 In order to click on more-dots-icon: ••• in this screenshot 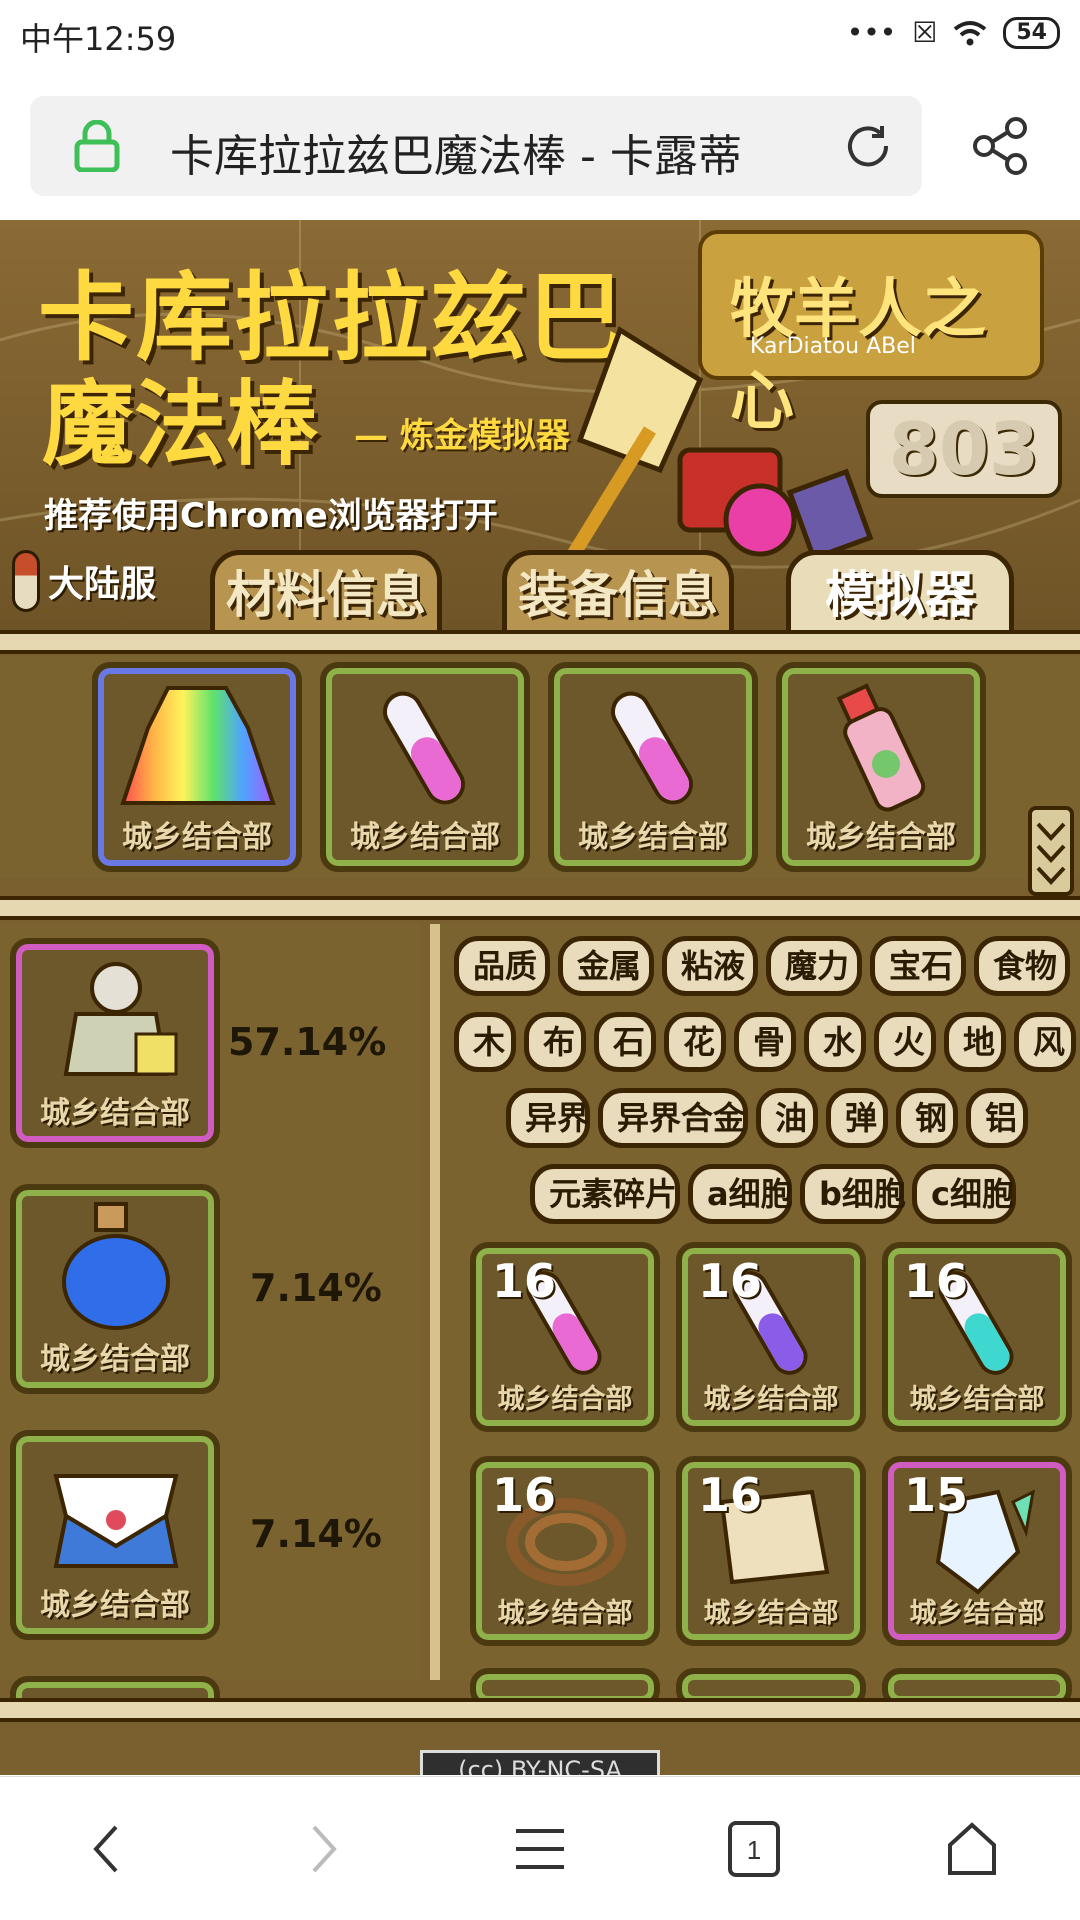, I will do `click(871, 32)`.